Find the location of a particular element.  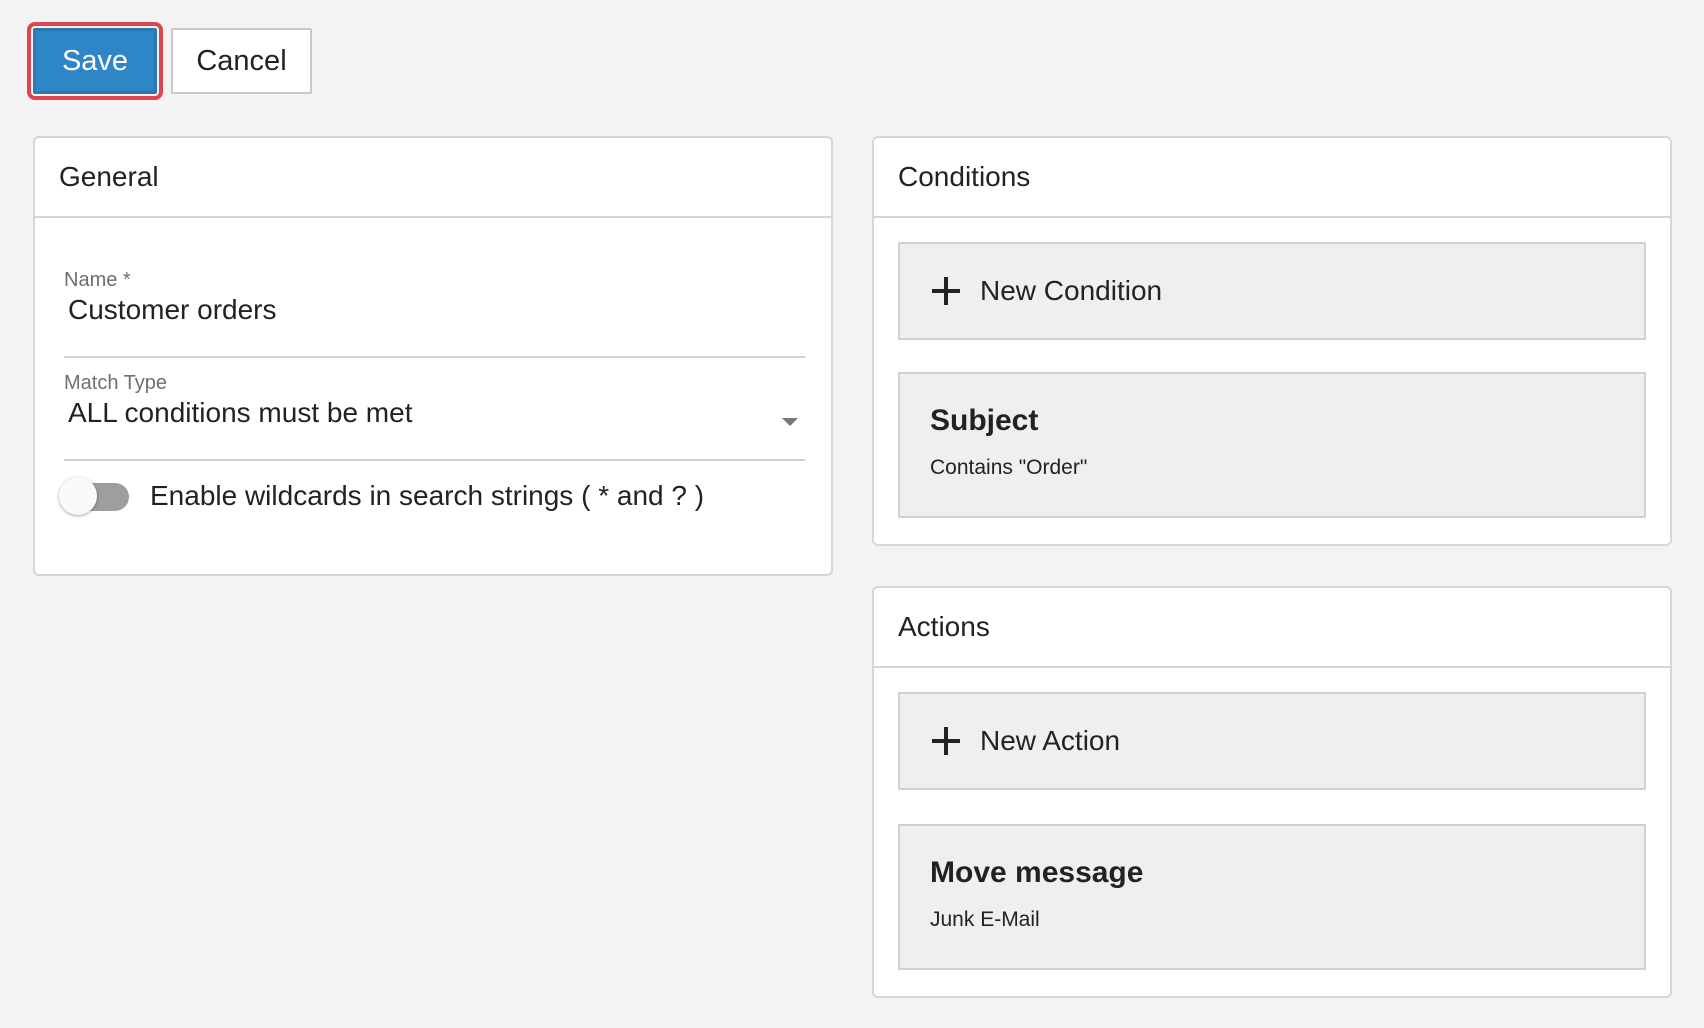

new-condition-label: New Condition is located at coordinates (1071, 290).